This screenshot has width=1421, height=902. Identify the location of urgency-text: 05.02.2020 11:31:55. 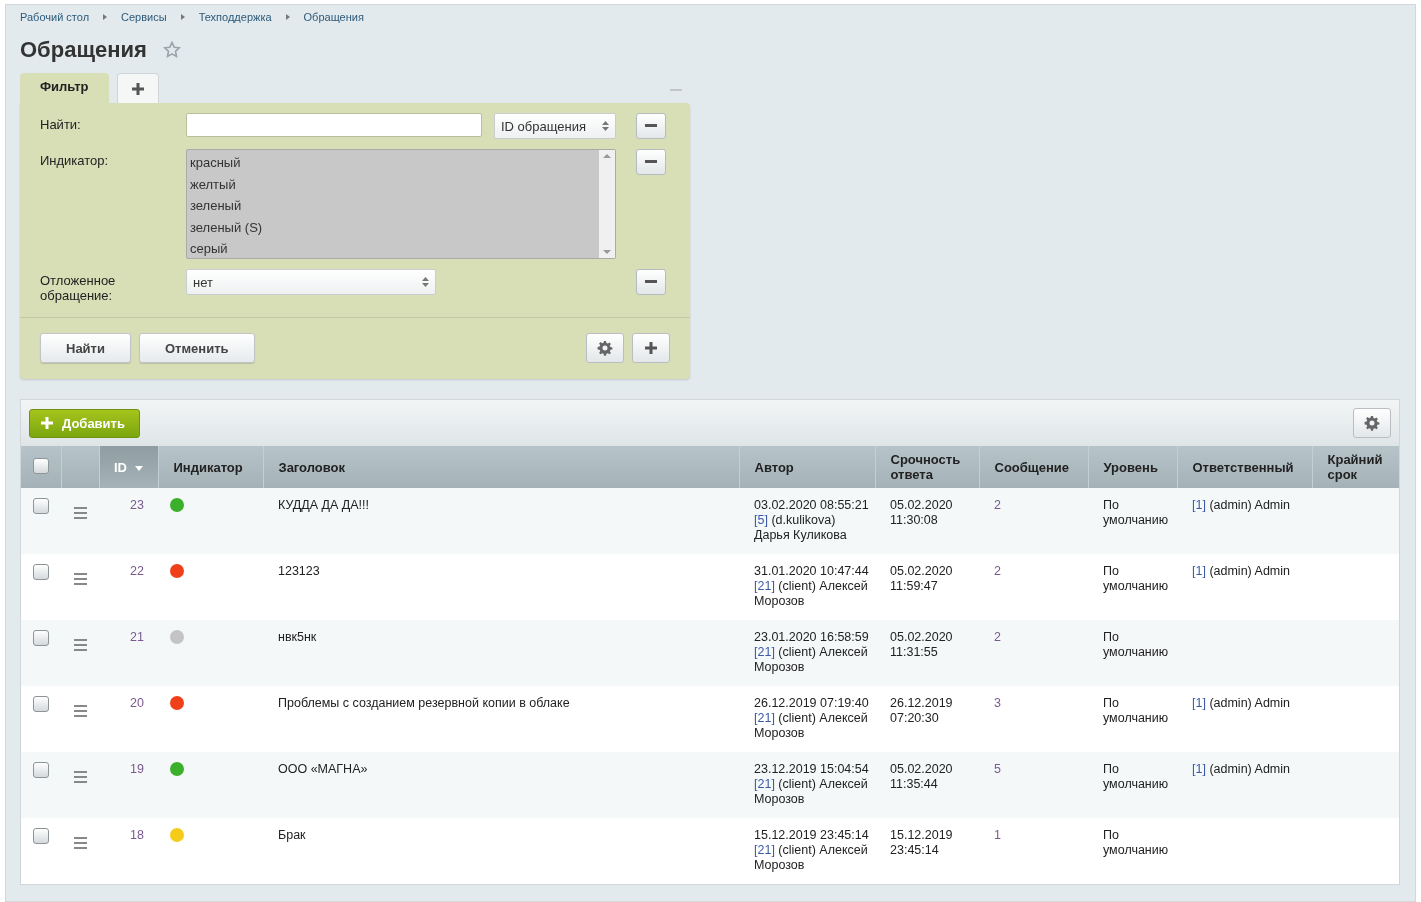
(921, 644).